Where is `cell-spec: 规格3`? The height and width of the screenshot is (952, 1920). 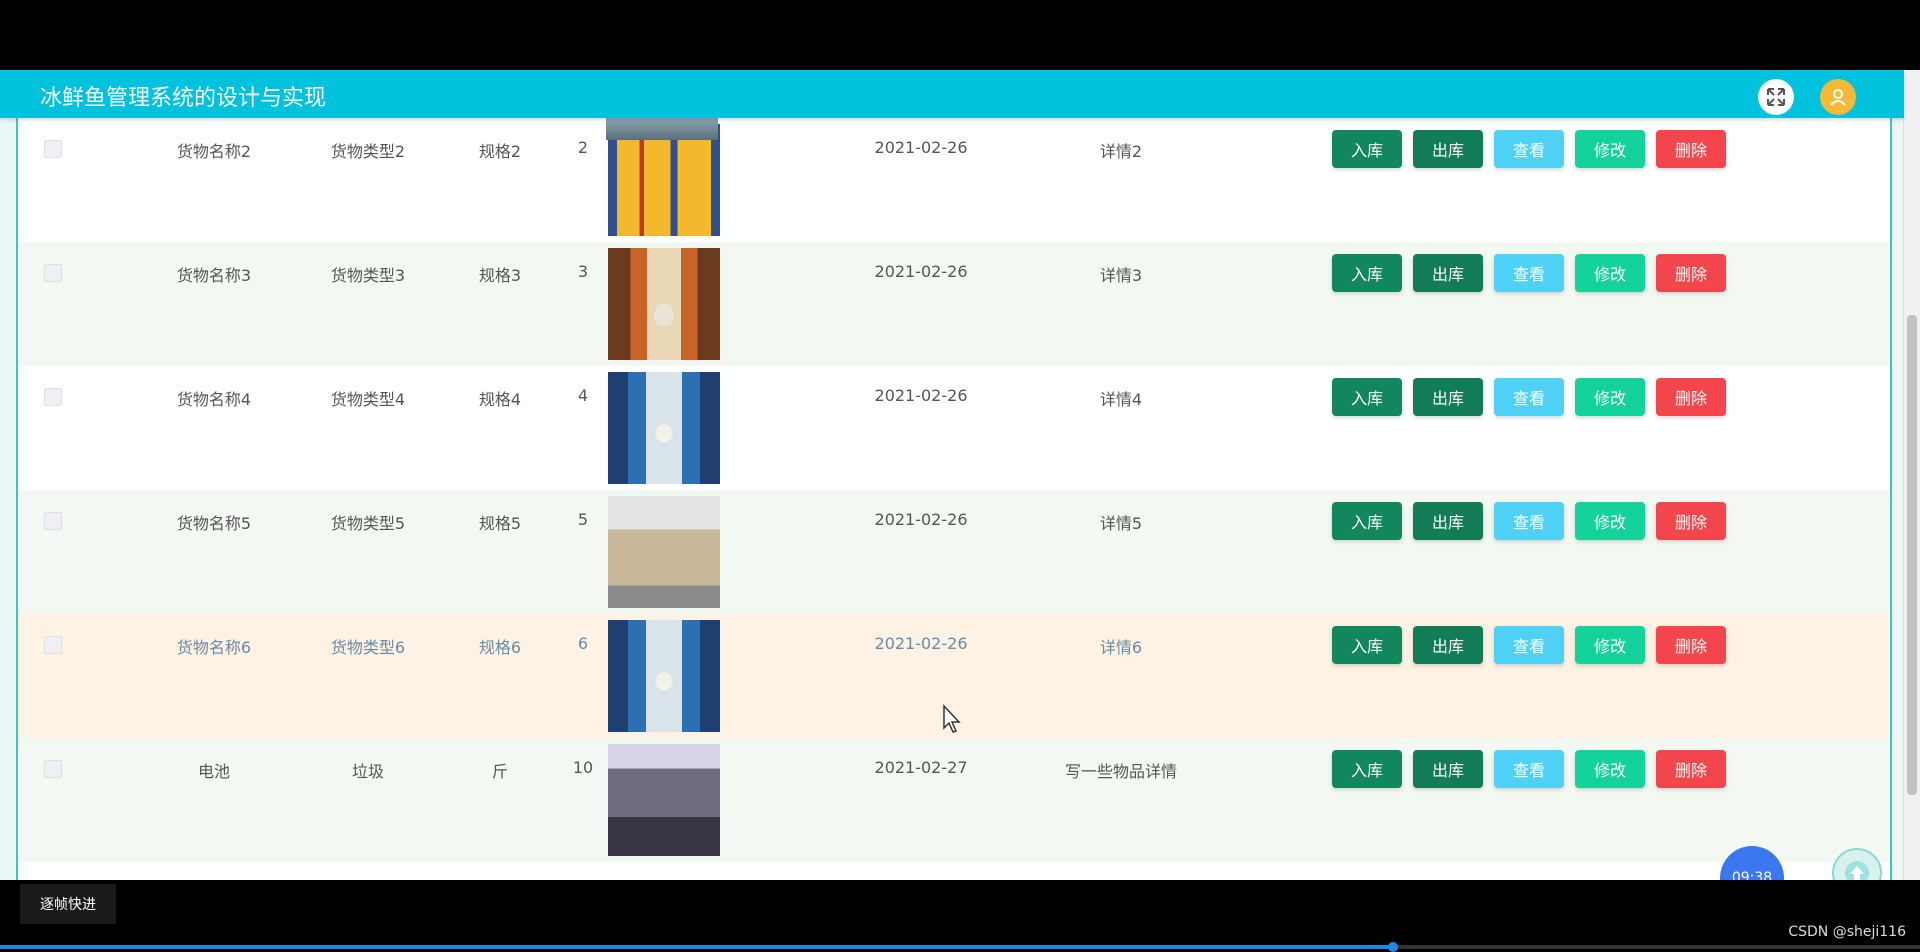 cell-spec: 规格3 is located at coordinates (500, 275).